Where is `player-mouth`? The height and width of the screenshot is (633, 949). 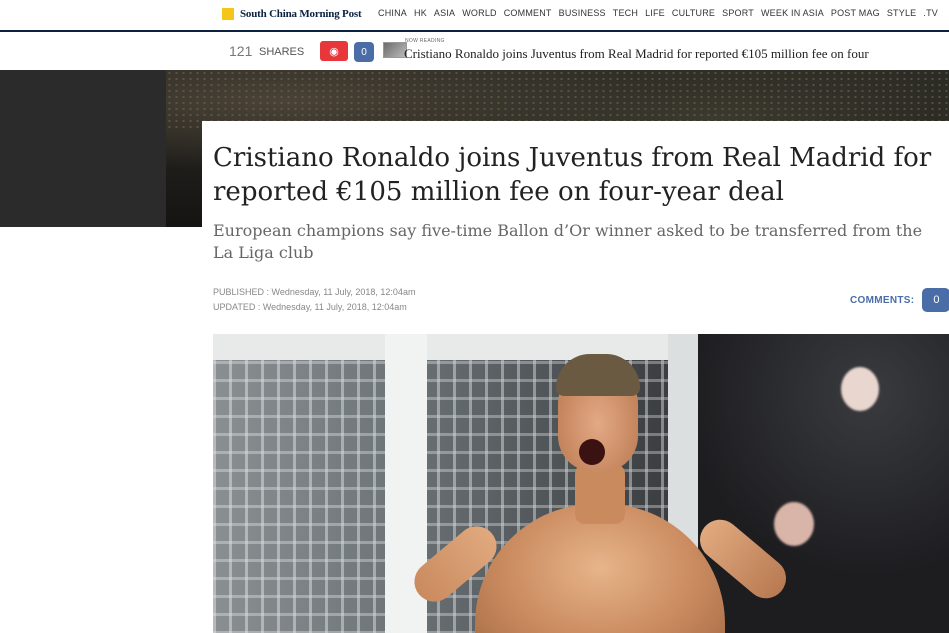 player-mouth is located at coordinates (592, 452).